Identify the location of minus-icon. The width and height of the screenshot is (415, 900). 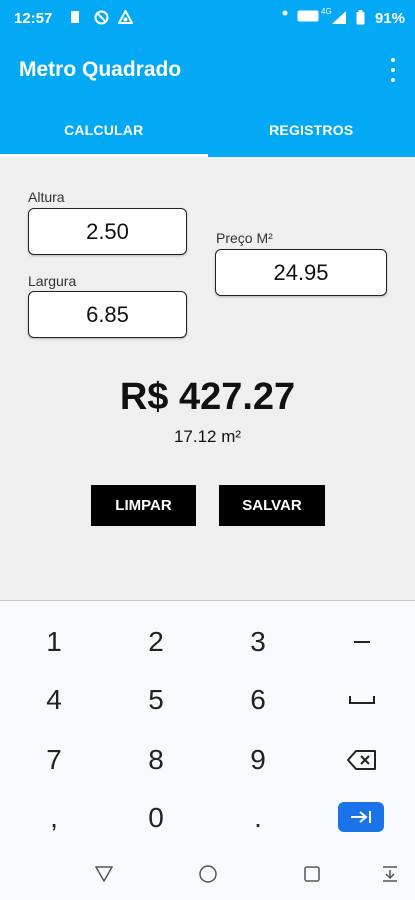
(362, 642).